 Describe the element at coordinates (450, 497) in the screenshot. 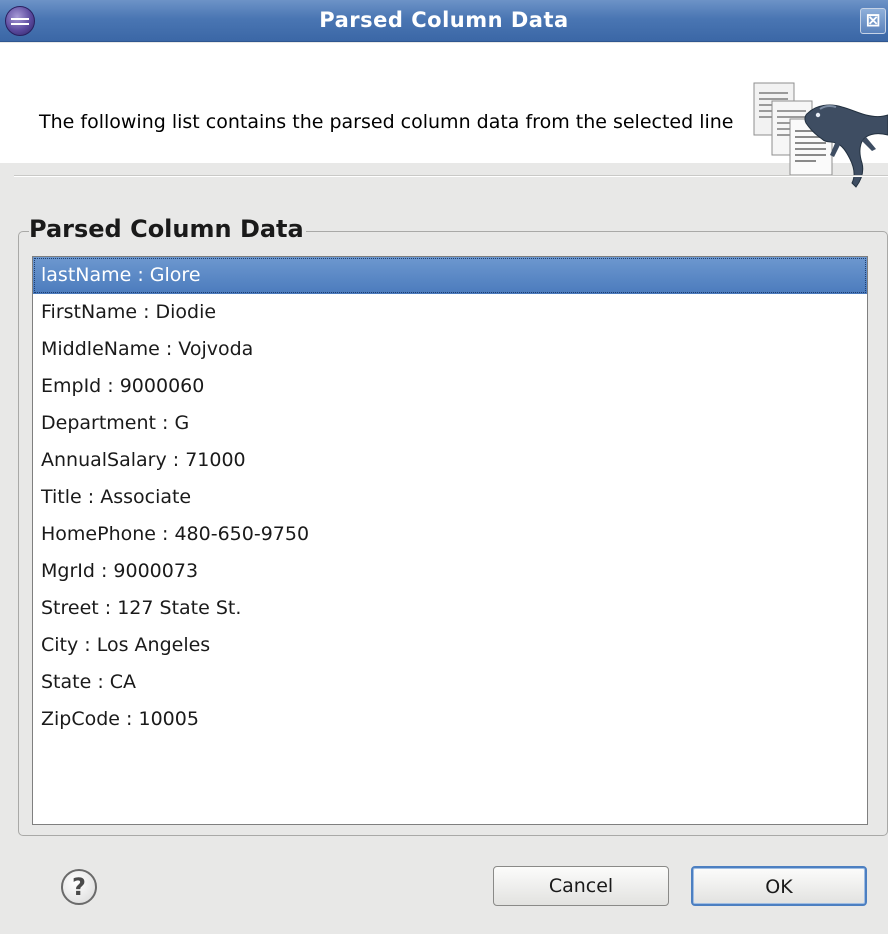

I see `list-item: Title : Associate` at that location.